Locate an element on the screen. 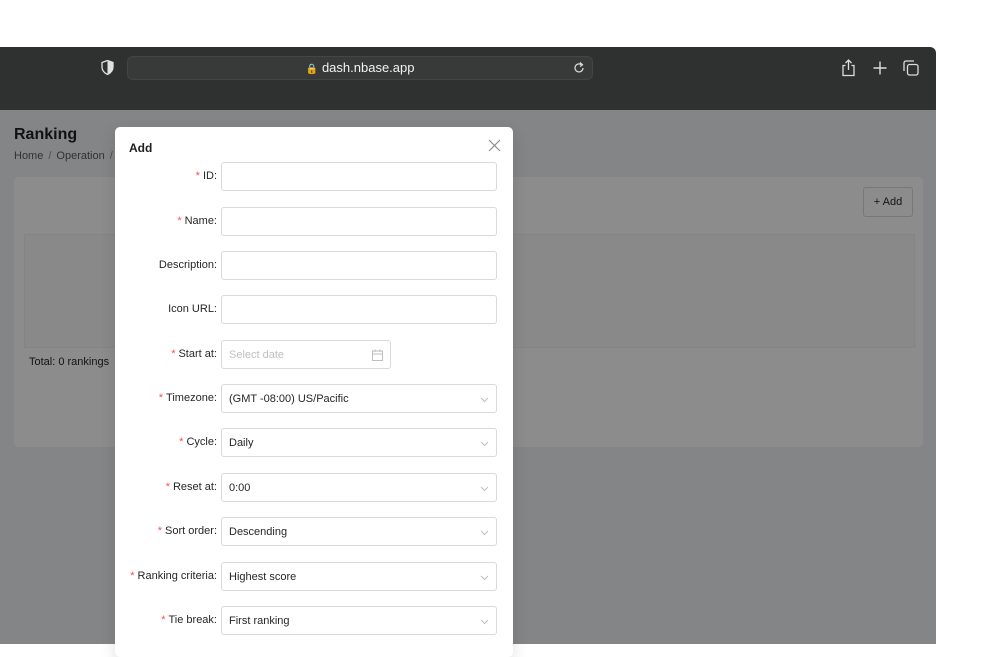 The height and width of the screenshot is (657, 1000). browser-toolbar: 🔒 dash.nbase.app is located at coordinates (468, 78).